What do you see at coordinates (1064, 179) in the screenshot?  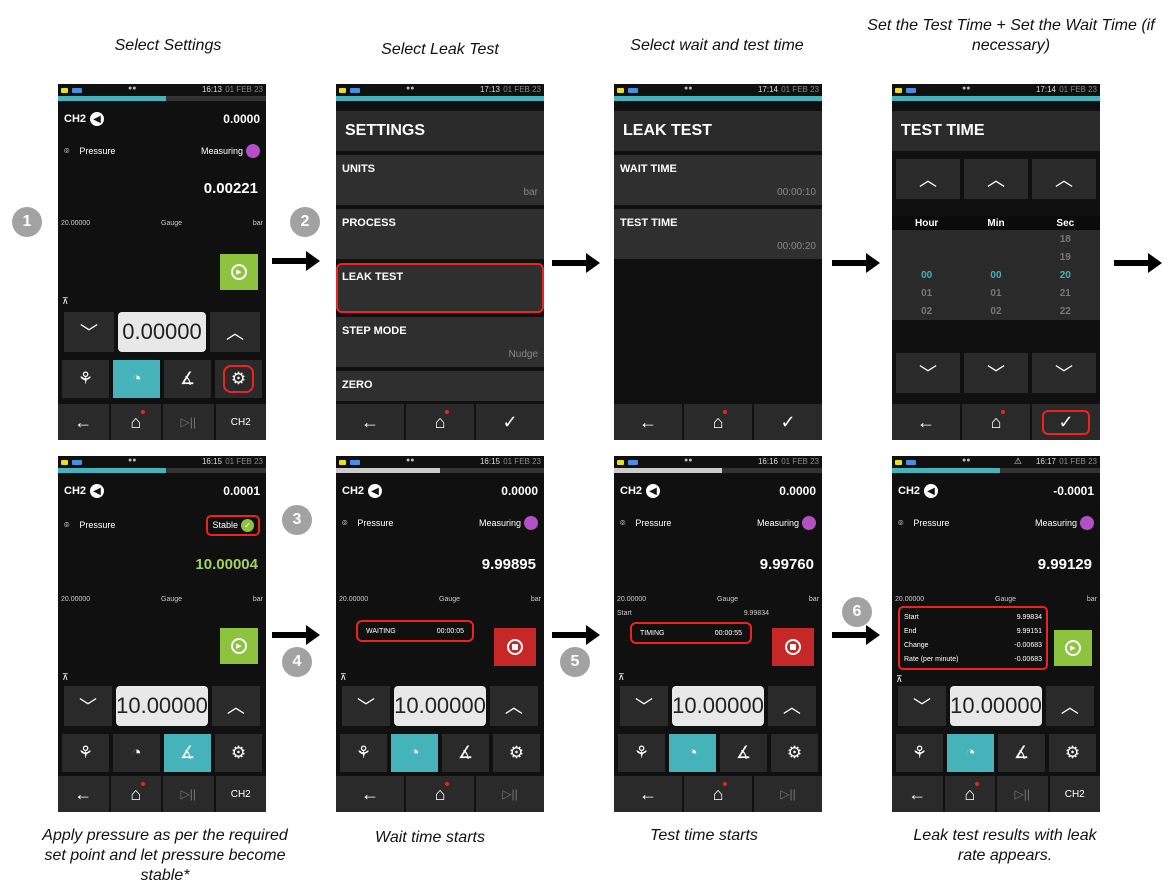 I see `sec-up-button: ︿` at bounding box center [1064, 179].